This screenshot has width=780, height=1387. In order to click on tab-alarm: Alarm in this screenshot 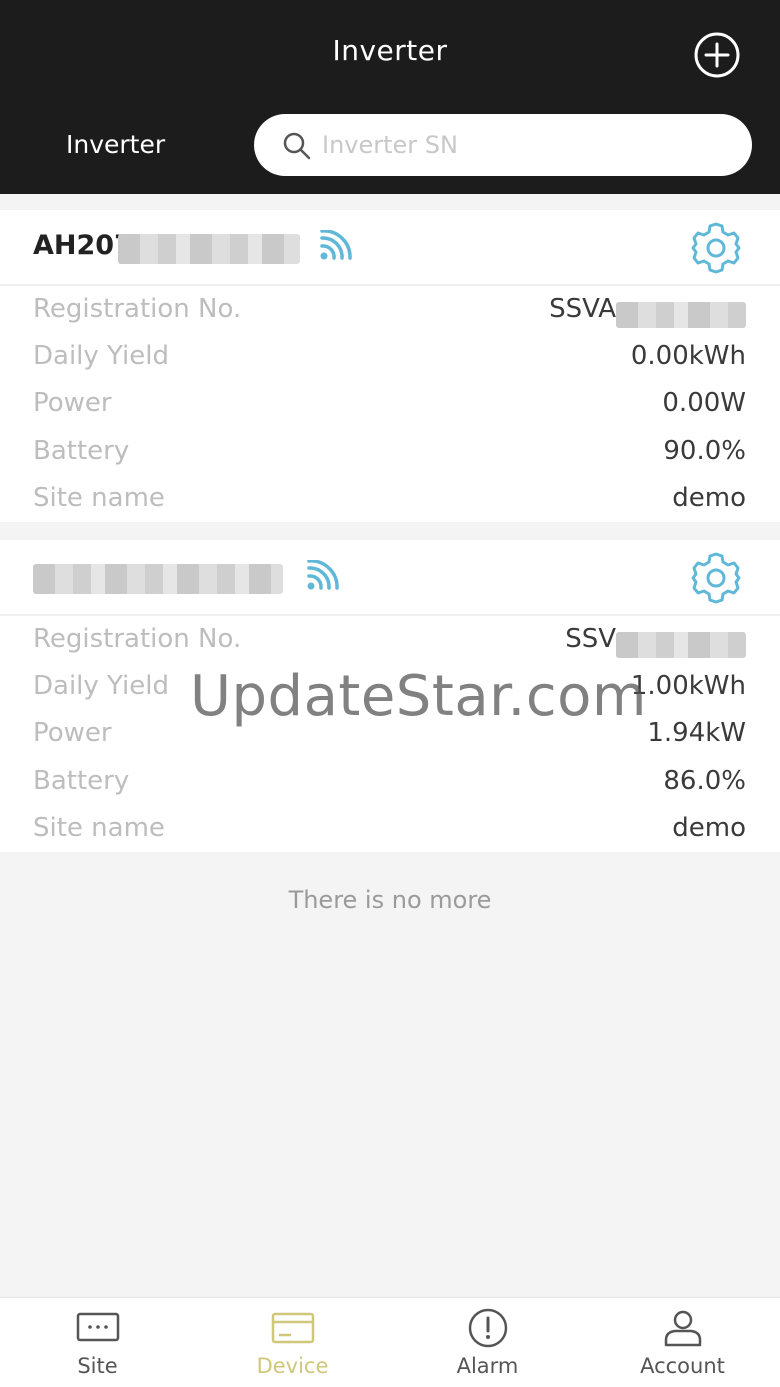, I will do `click(487, 1342)`.